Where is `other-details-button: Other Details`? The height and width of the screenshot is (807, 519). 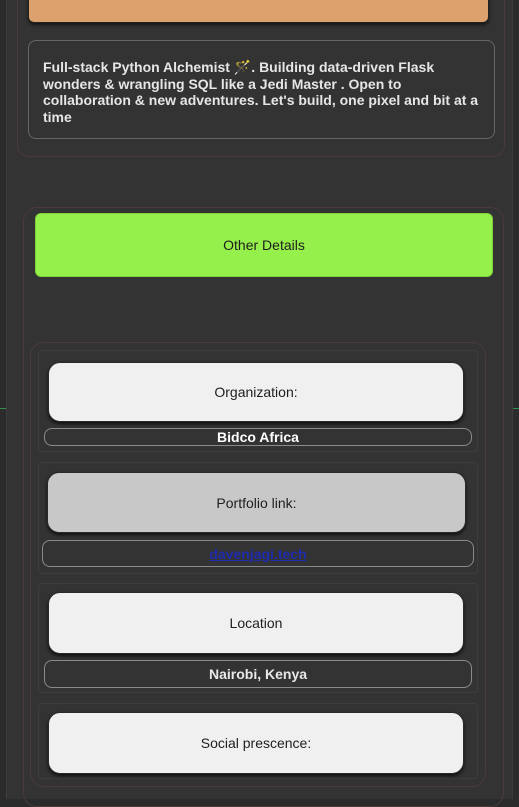
other-details-button: Other Details is located at coordinates (264, 245).